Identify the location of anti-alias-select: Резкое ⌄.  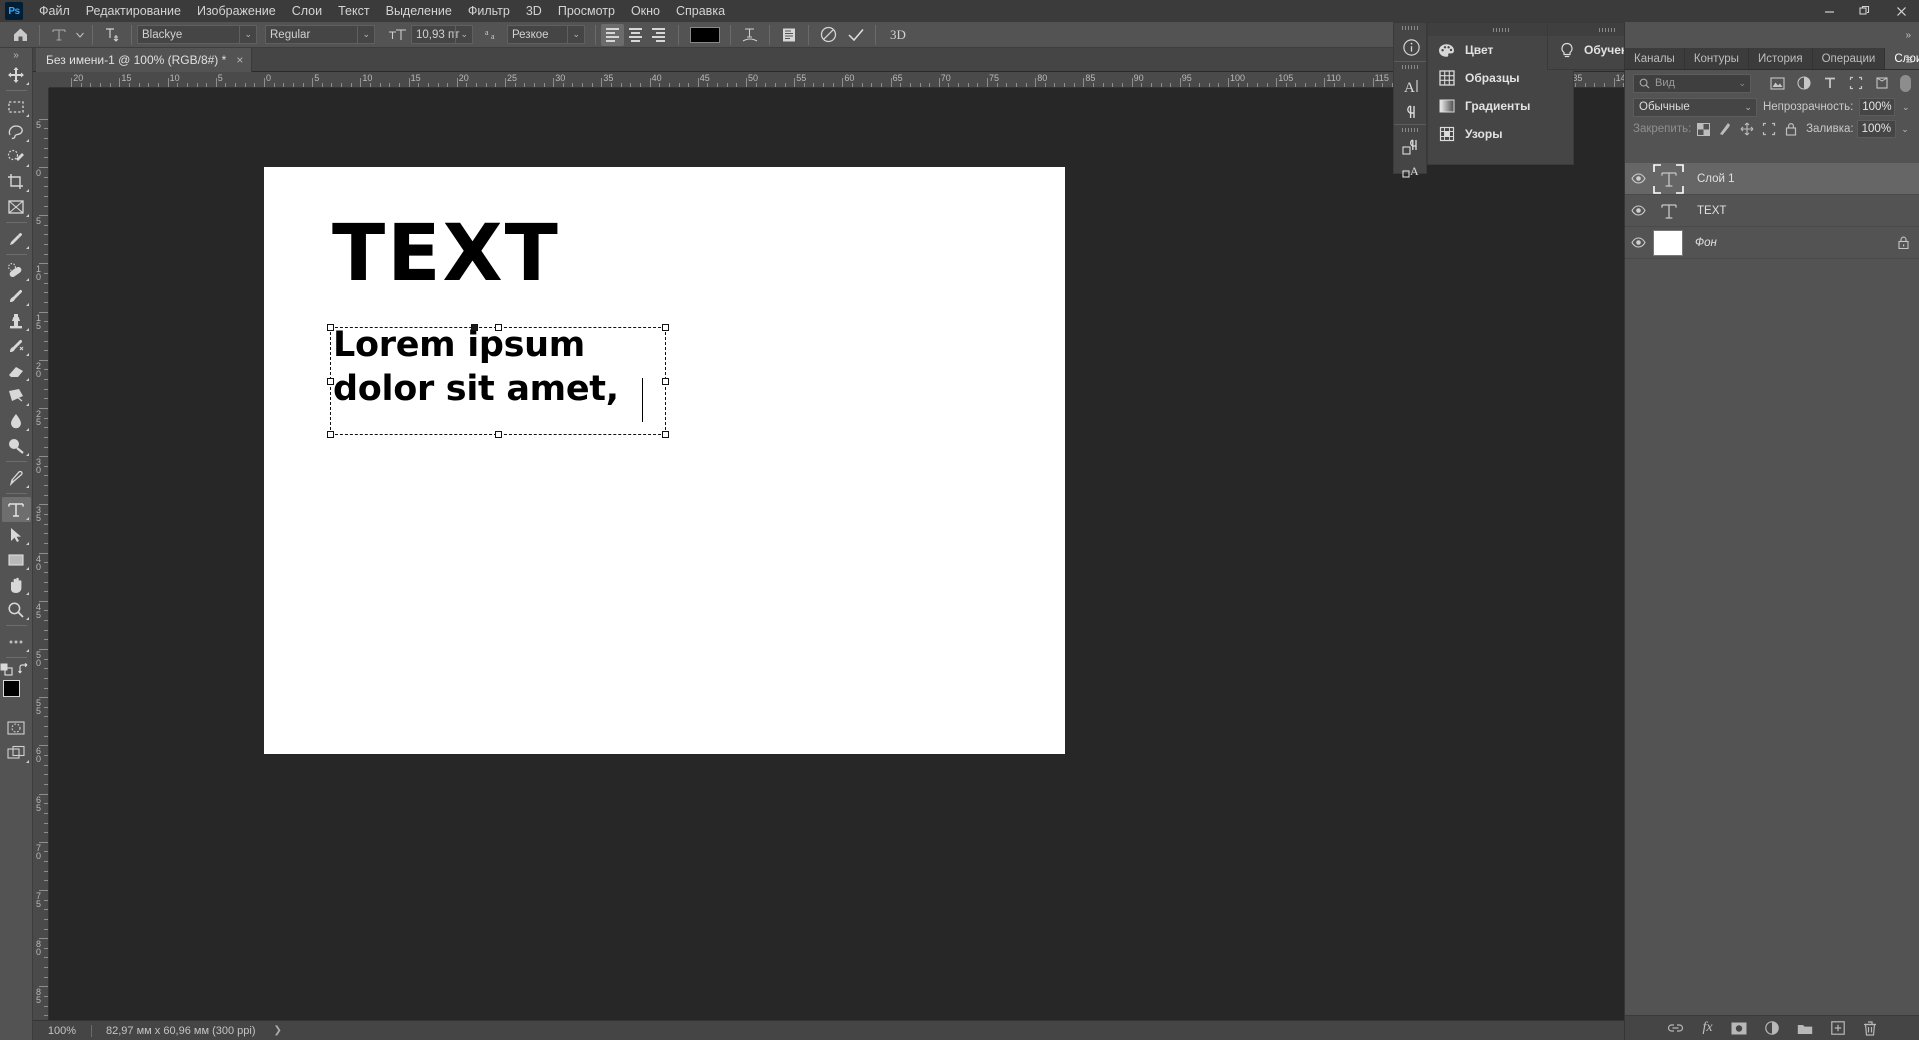
(546, 34).